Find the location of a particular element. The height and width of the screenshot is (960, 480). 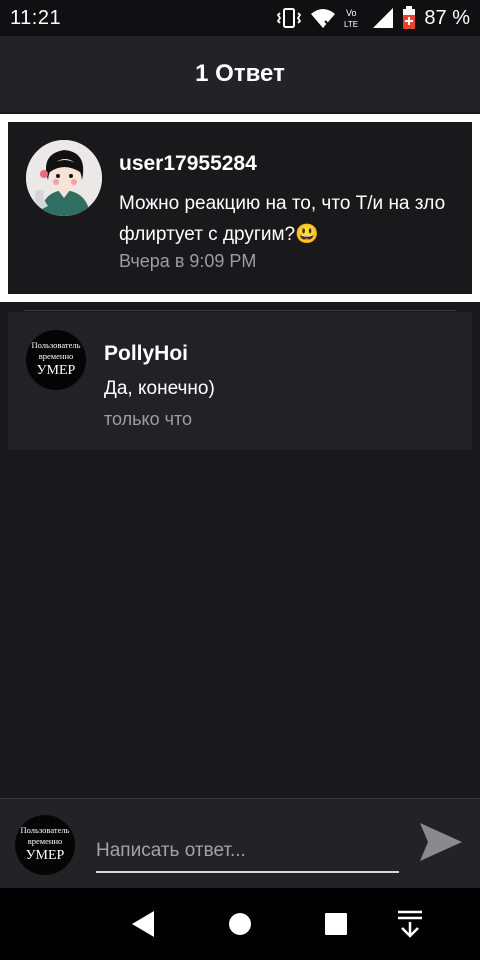

page-title: 1 Ответ is located at coordinates (240, 73).